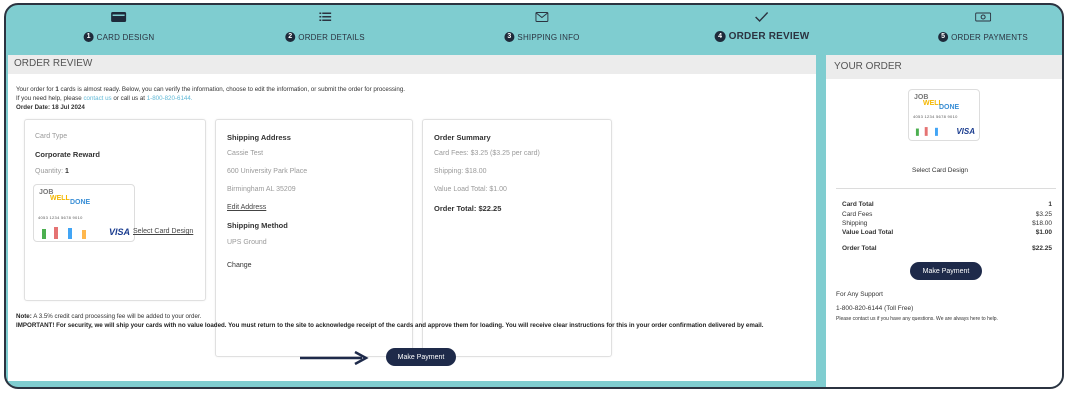 The width and height of the screenshot is (1068, 394). What do you see at coordinates (940, 170) in the screenshot?
I see `side-select-card-design-link: Select Card Design` at bounding box center [940, 170].